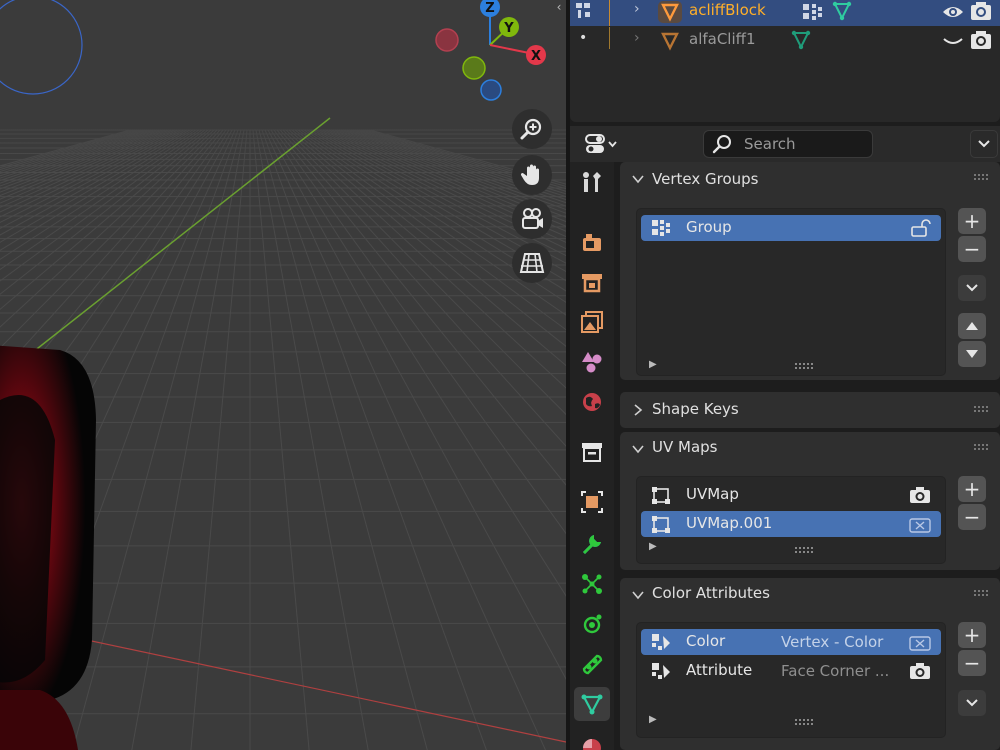 The image size is (1000, 750). Describe the element at coordinates (695, 409) in the screenshot. I see `panel-title: Shape Keys` at that location.